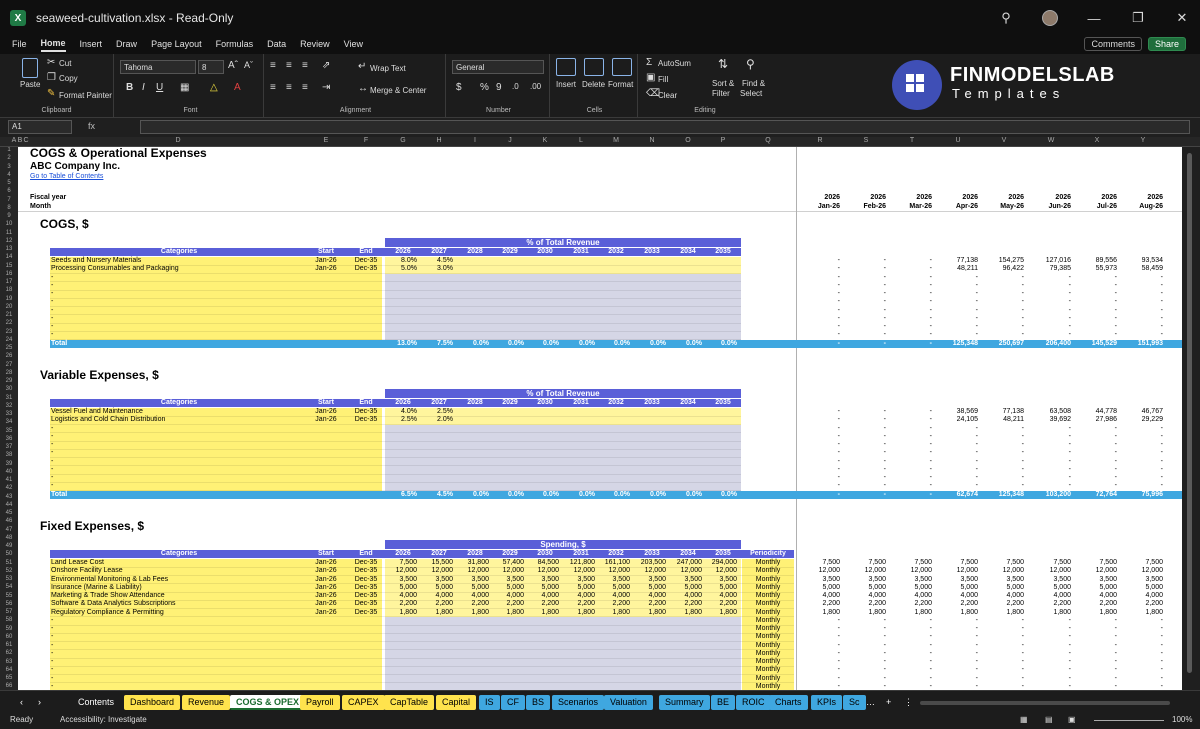  Describe the element at coordinates (888, 702) in the screenshot. I see `add-sheet-icon: +` at that location.